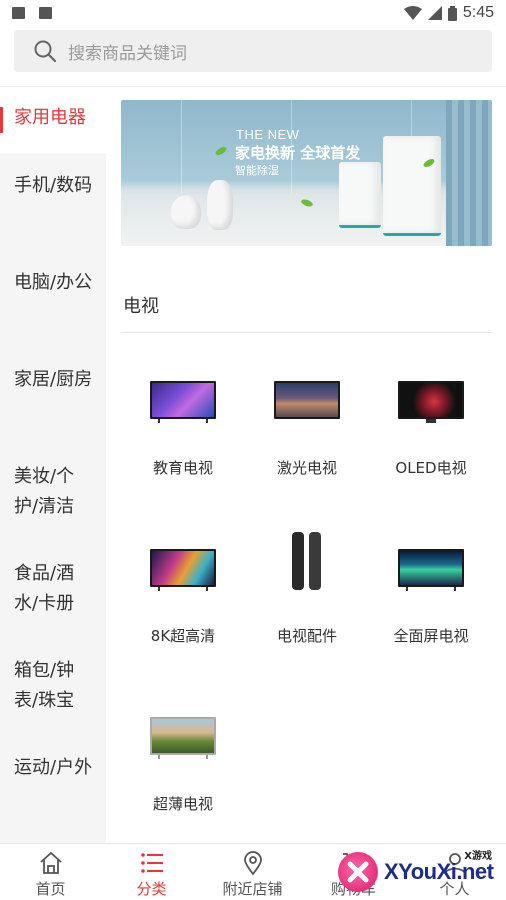 This screenshot has height=900, width=506. I want to click on watermark-small: X游戏, so click(478, 856).